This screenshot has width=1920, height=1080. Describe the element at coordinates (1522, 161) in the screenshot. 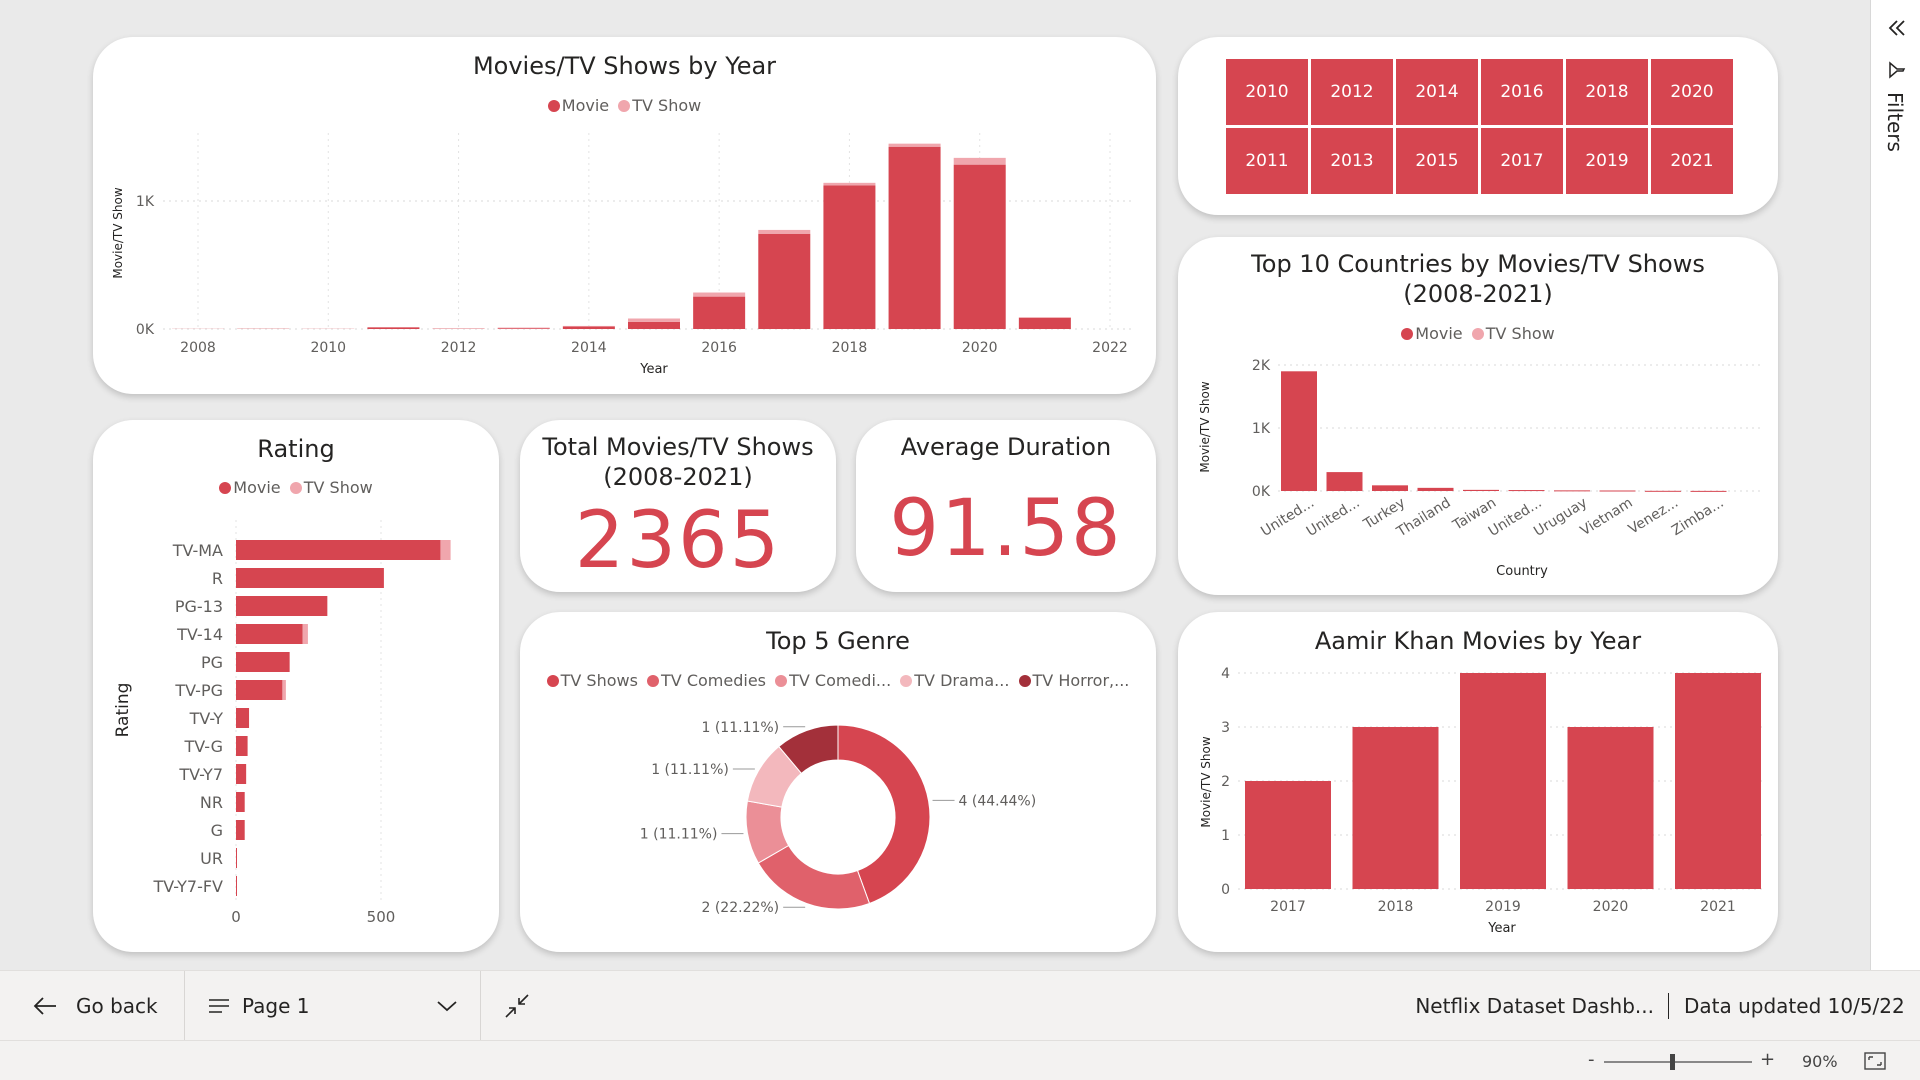

I see `year-button-2017: 2017` at that location.